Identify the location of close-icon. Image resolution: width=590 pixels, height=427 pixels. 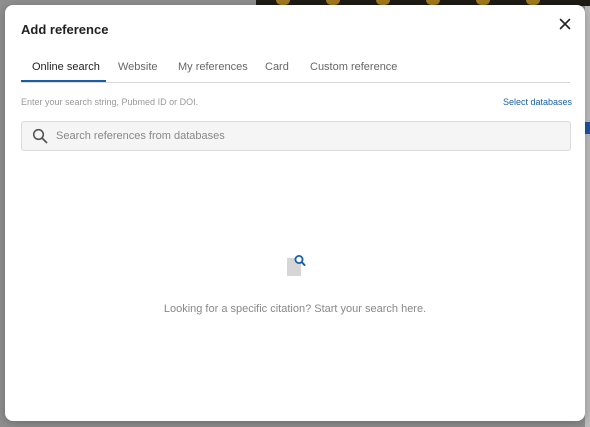
(565, 24).